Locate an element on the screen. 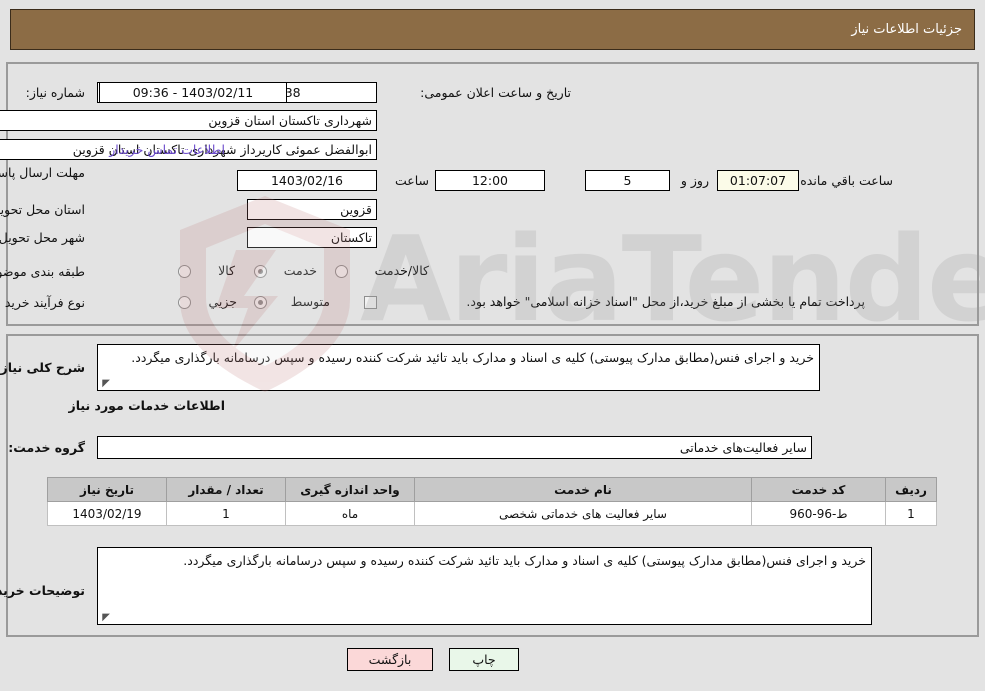  col-header-unit: واحد اندازه گیری is located at coordinates (350, 489).